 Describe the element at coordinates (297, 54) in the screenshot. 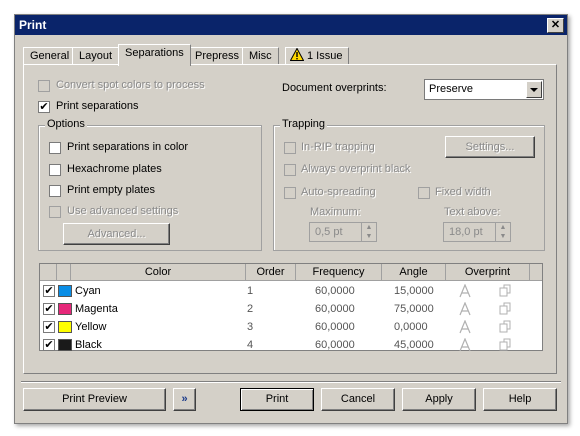

I see `warning-icon` at that location.